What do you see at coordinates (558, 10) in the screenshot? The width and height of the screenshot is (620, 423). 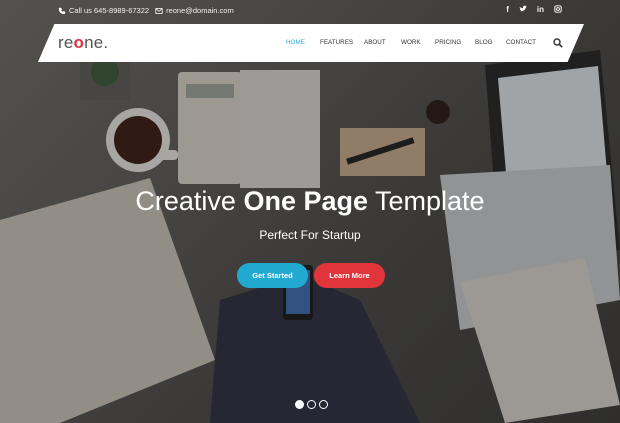 I see `instagram-icon` at bounding box center [558, 10].